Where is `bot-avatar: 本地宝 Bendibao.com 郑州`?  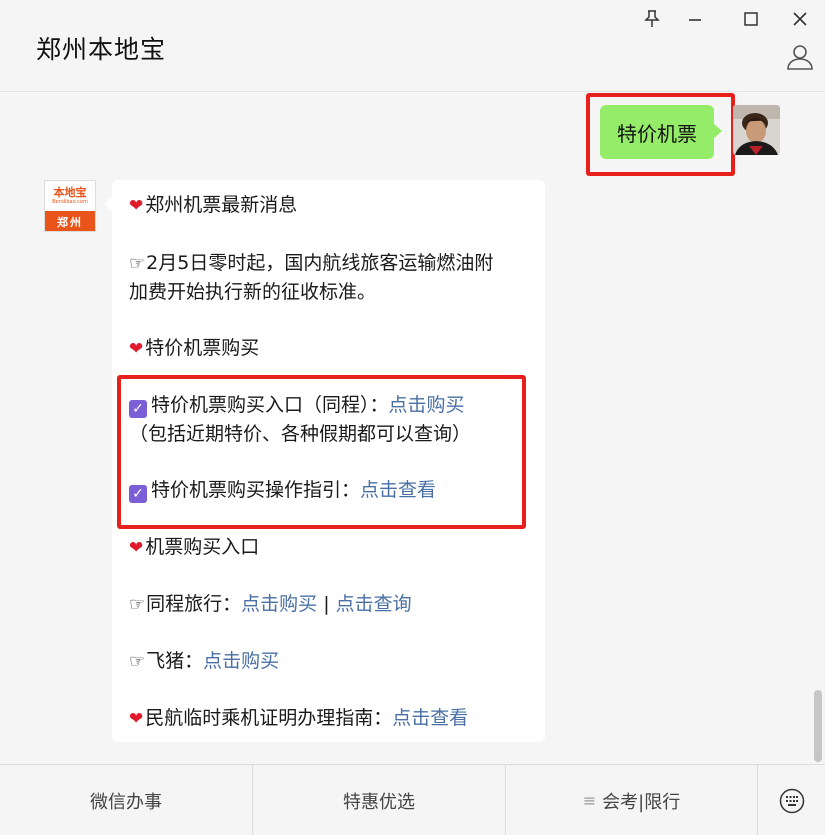 bot-avatar: 本地宝 Bendibao.com 郑州 is located at coordinates (70, 206).